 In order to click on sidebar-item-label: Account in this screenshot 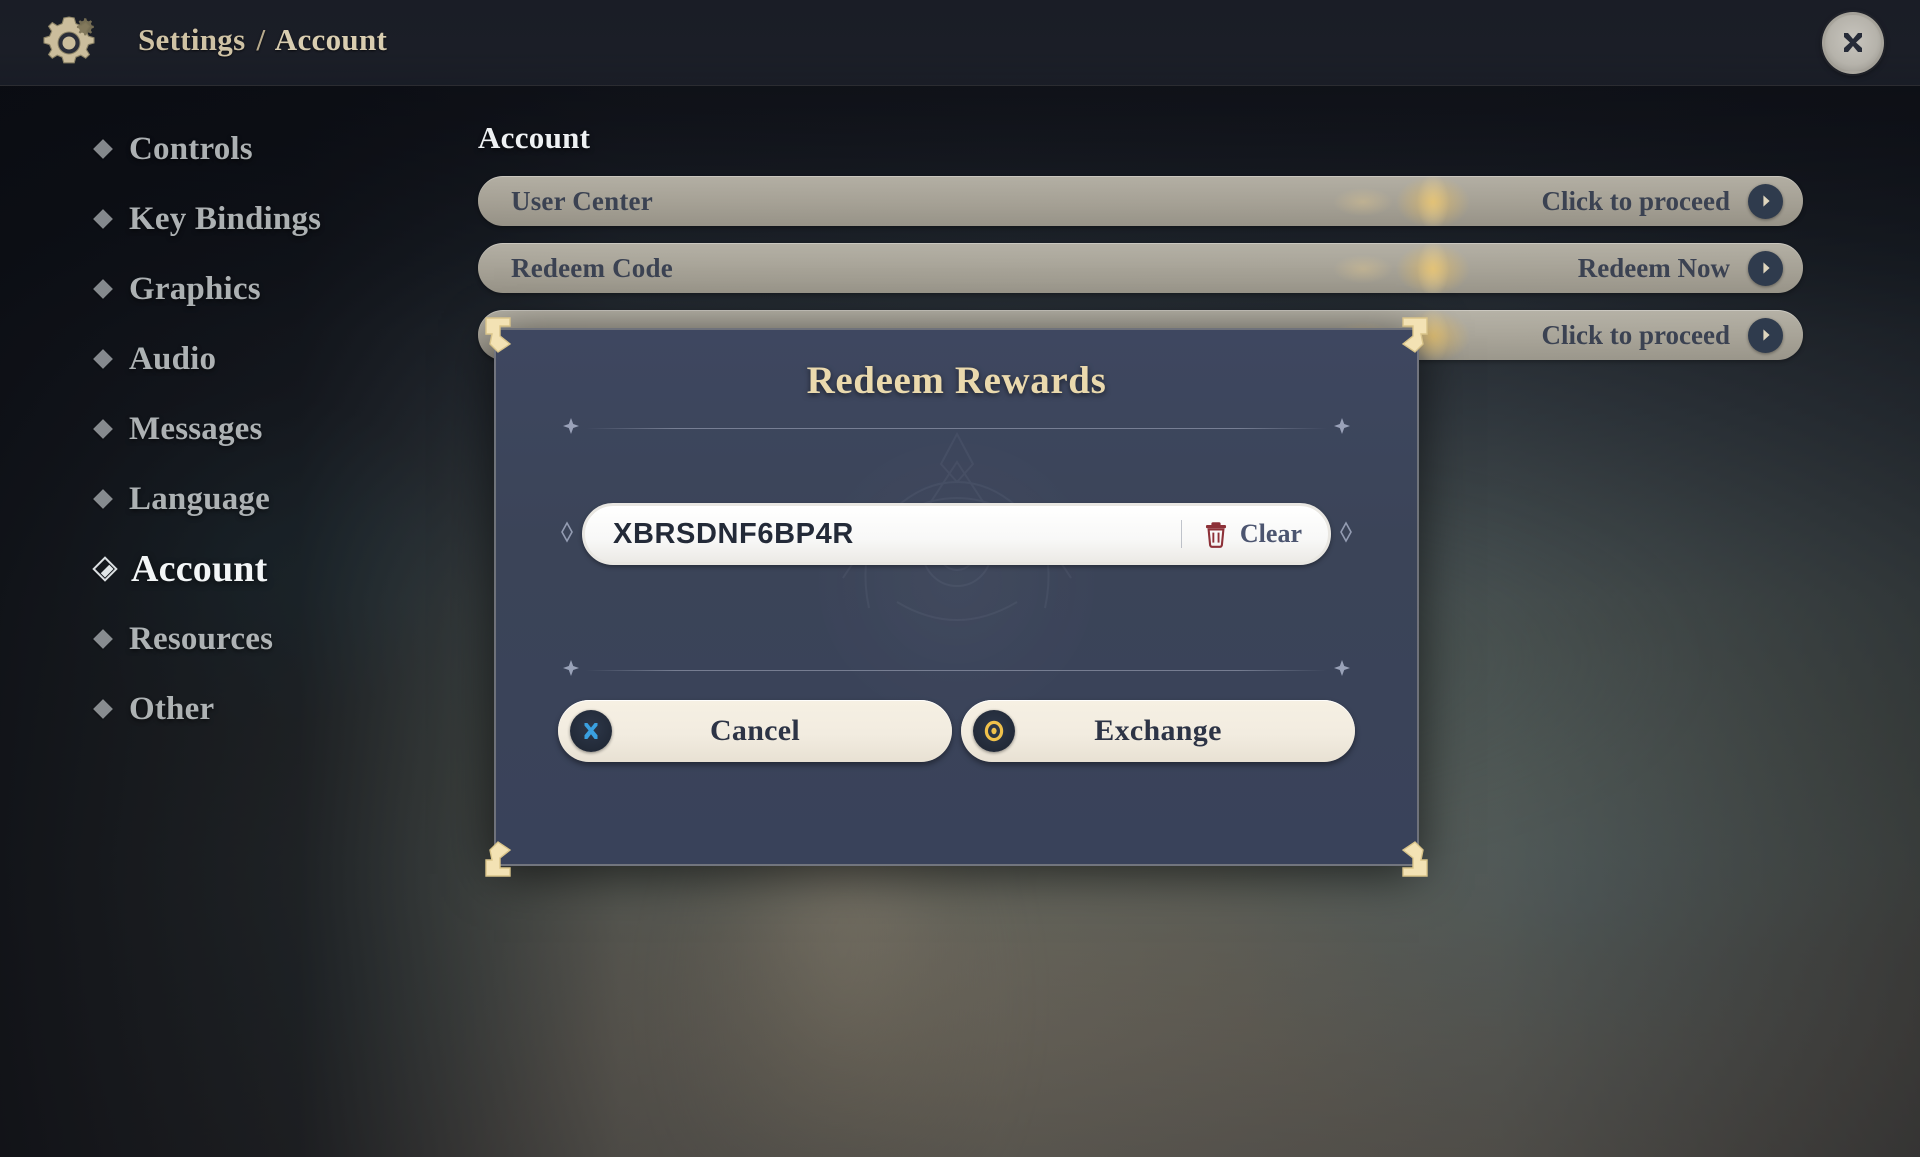, I will do `click(199, 569)`.